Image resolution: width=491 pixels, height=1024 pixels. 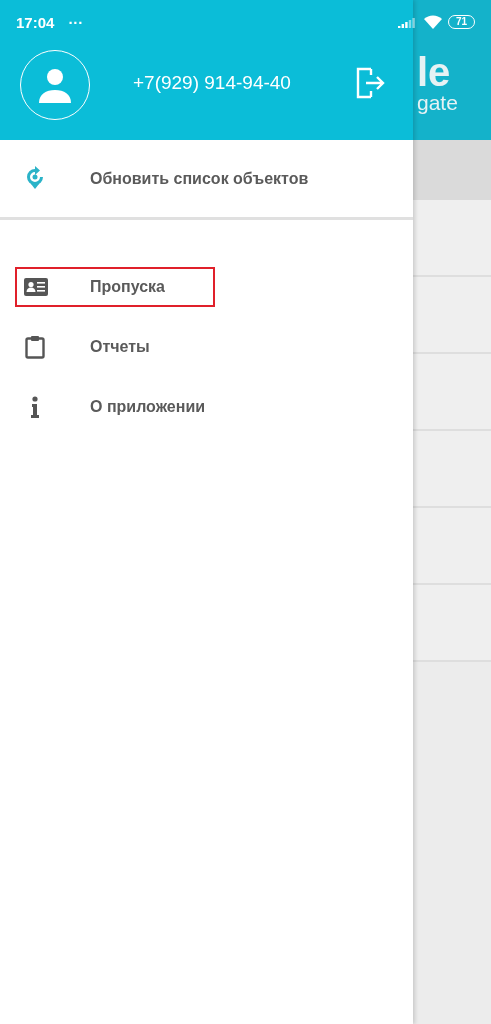 I want to click on wifi-icon, so click(x=432, y=22).